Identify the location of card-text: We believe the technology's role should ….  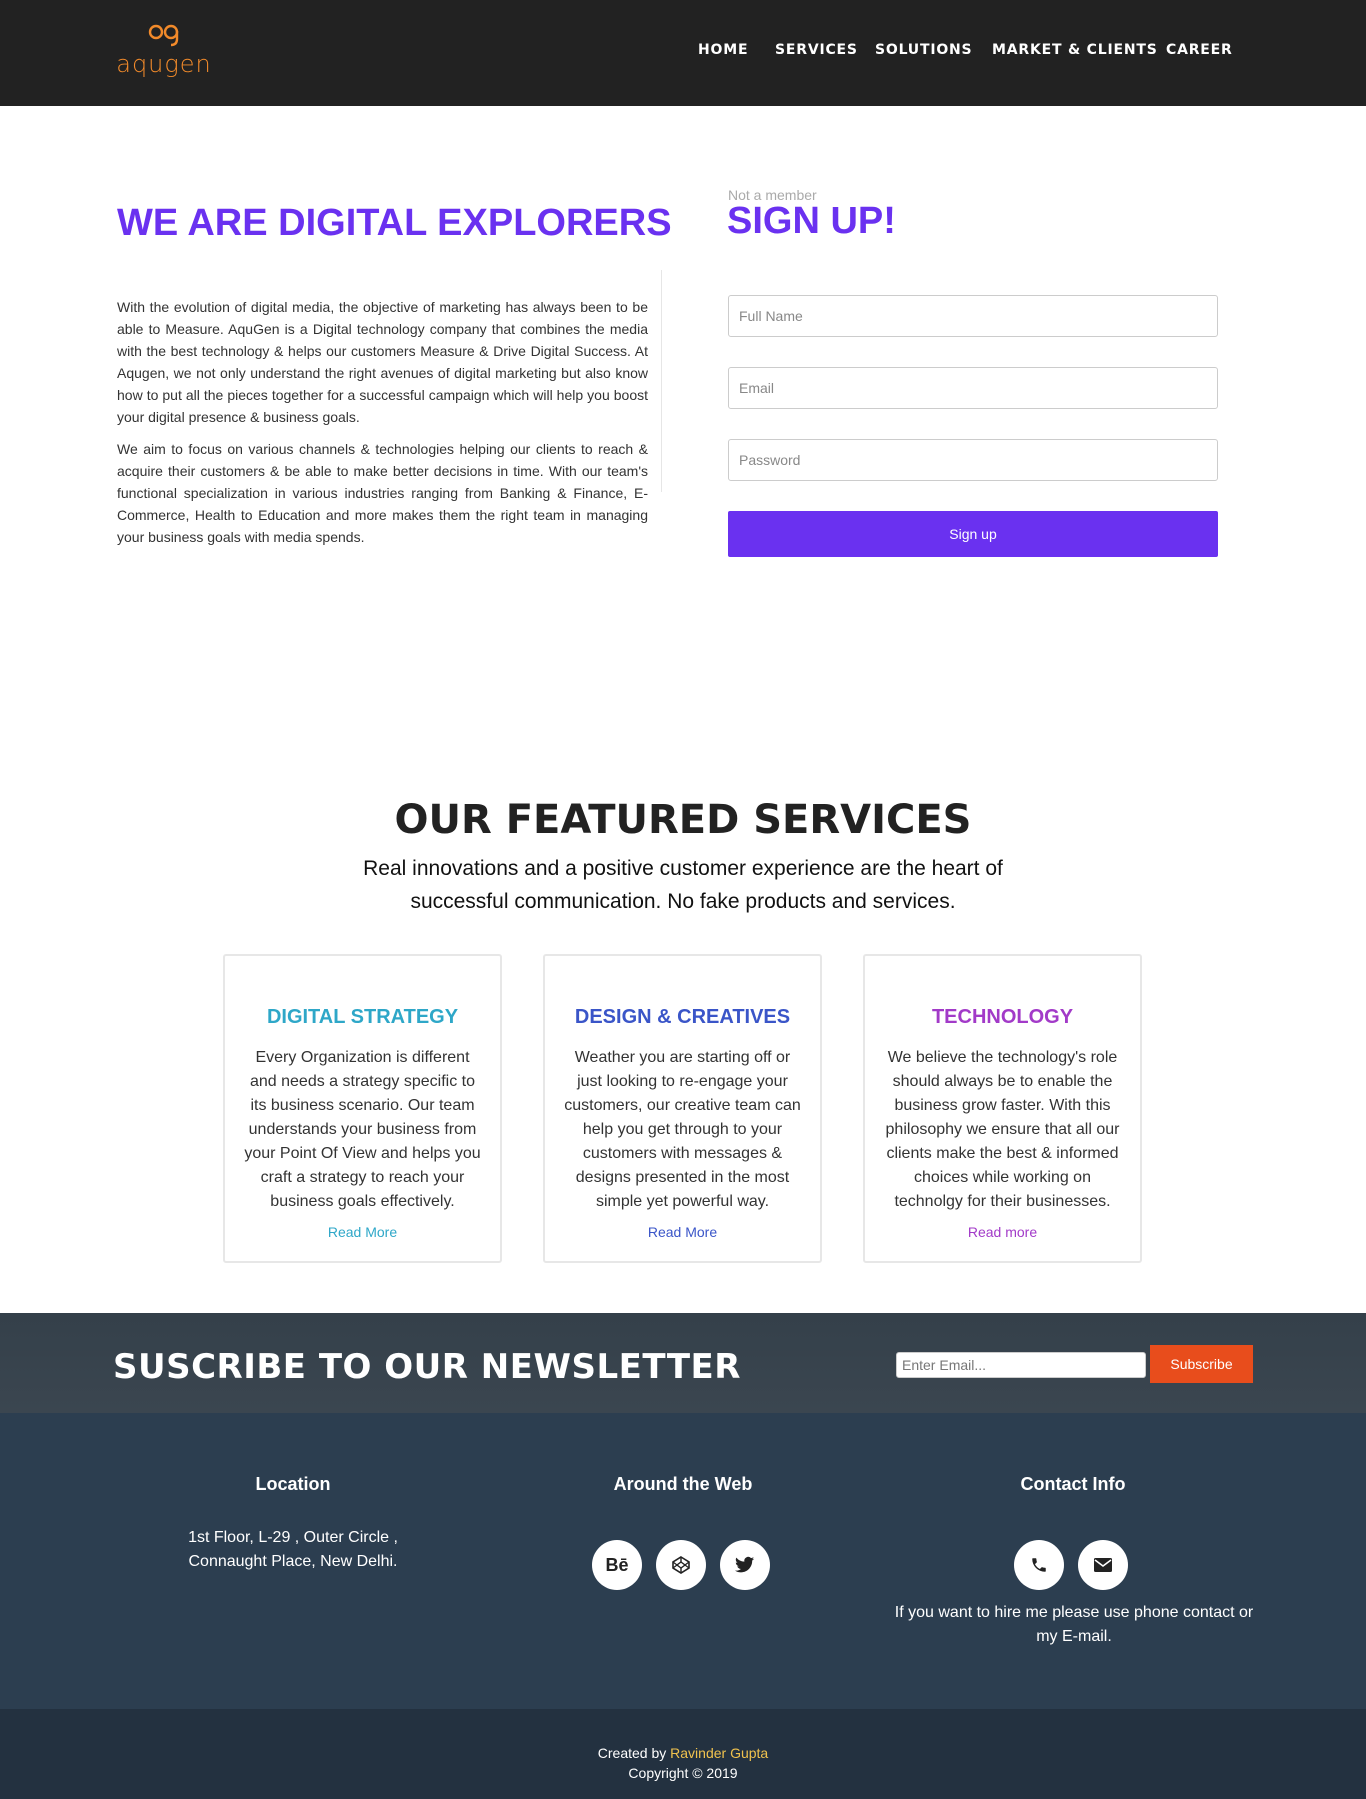
(1002, 1129).